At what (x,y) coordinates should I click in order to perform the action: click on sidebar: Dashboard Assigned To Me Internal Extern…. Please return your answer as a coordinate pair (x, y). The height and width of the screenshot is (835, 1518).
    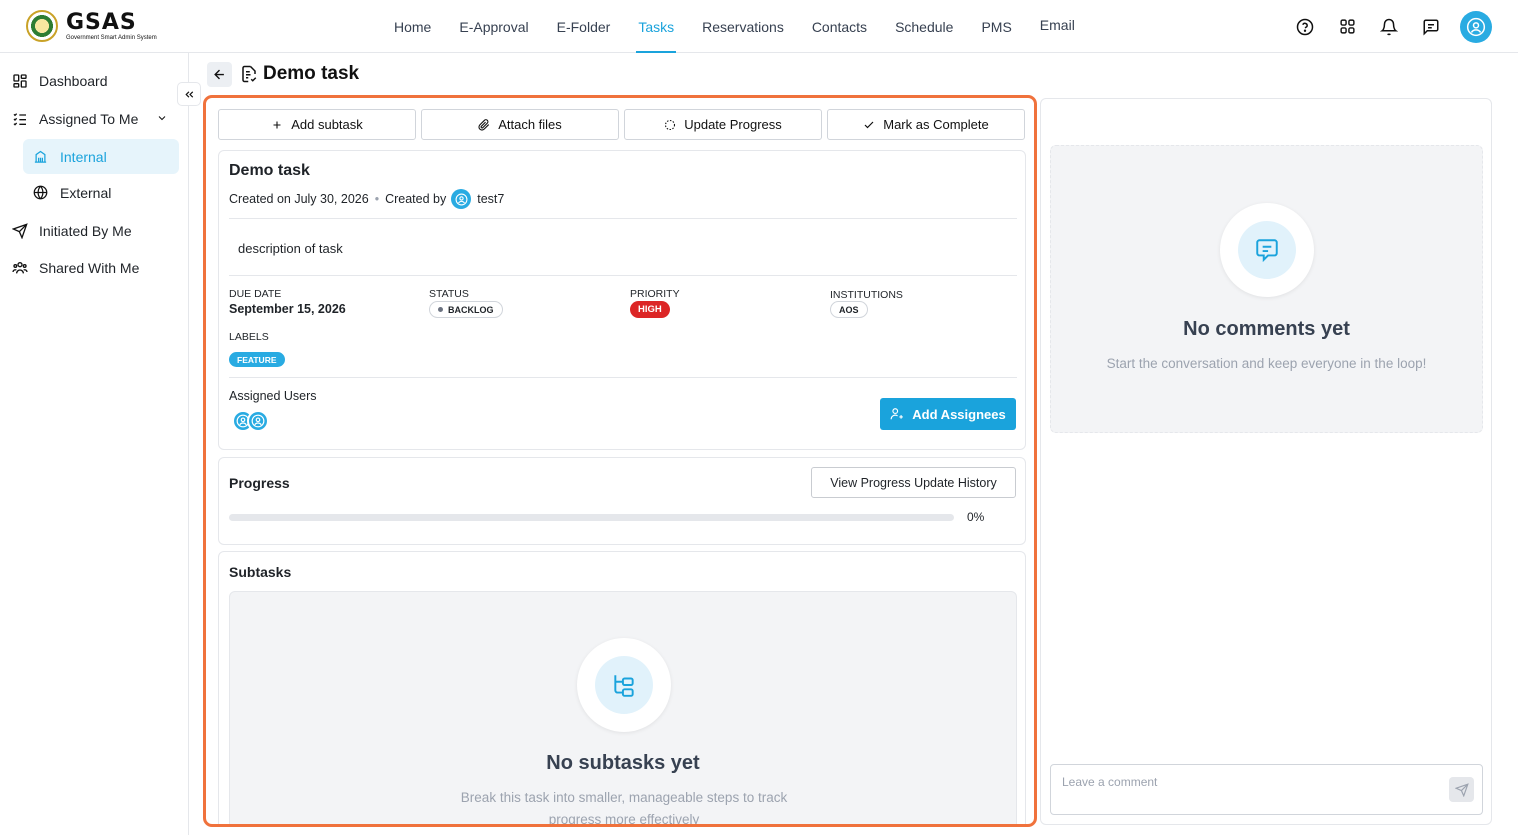
    Looking at the image, I should click on (94, 444).